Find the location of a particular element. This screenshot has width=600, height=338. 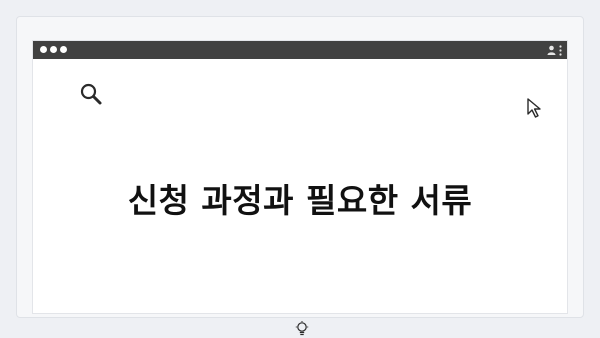

window-close-dot is located at coordinates (43, 49).